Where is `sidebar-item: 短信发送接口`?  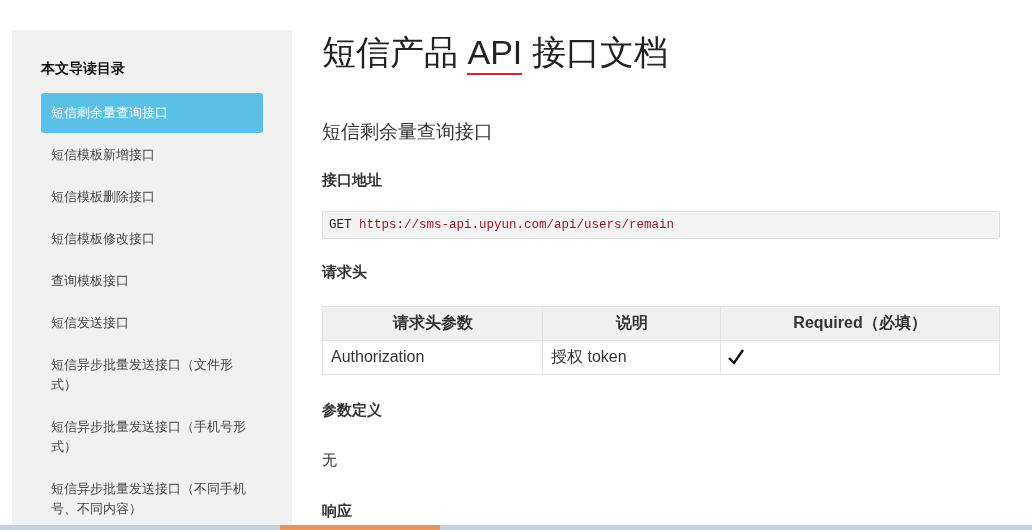 sidebar-item: 短信发送接口 is located at coordinates (152, 323).